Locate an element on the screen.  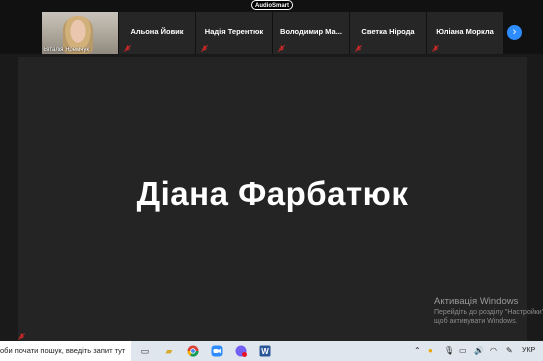
svg-text: W is located at coordinates (265, 351).